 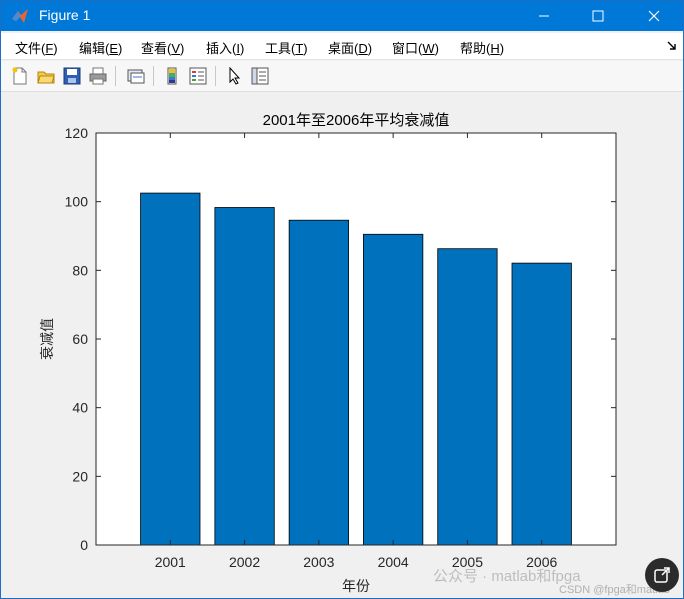 I want to click on export-image-icon, so click(x=662, y=575).